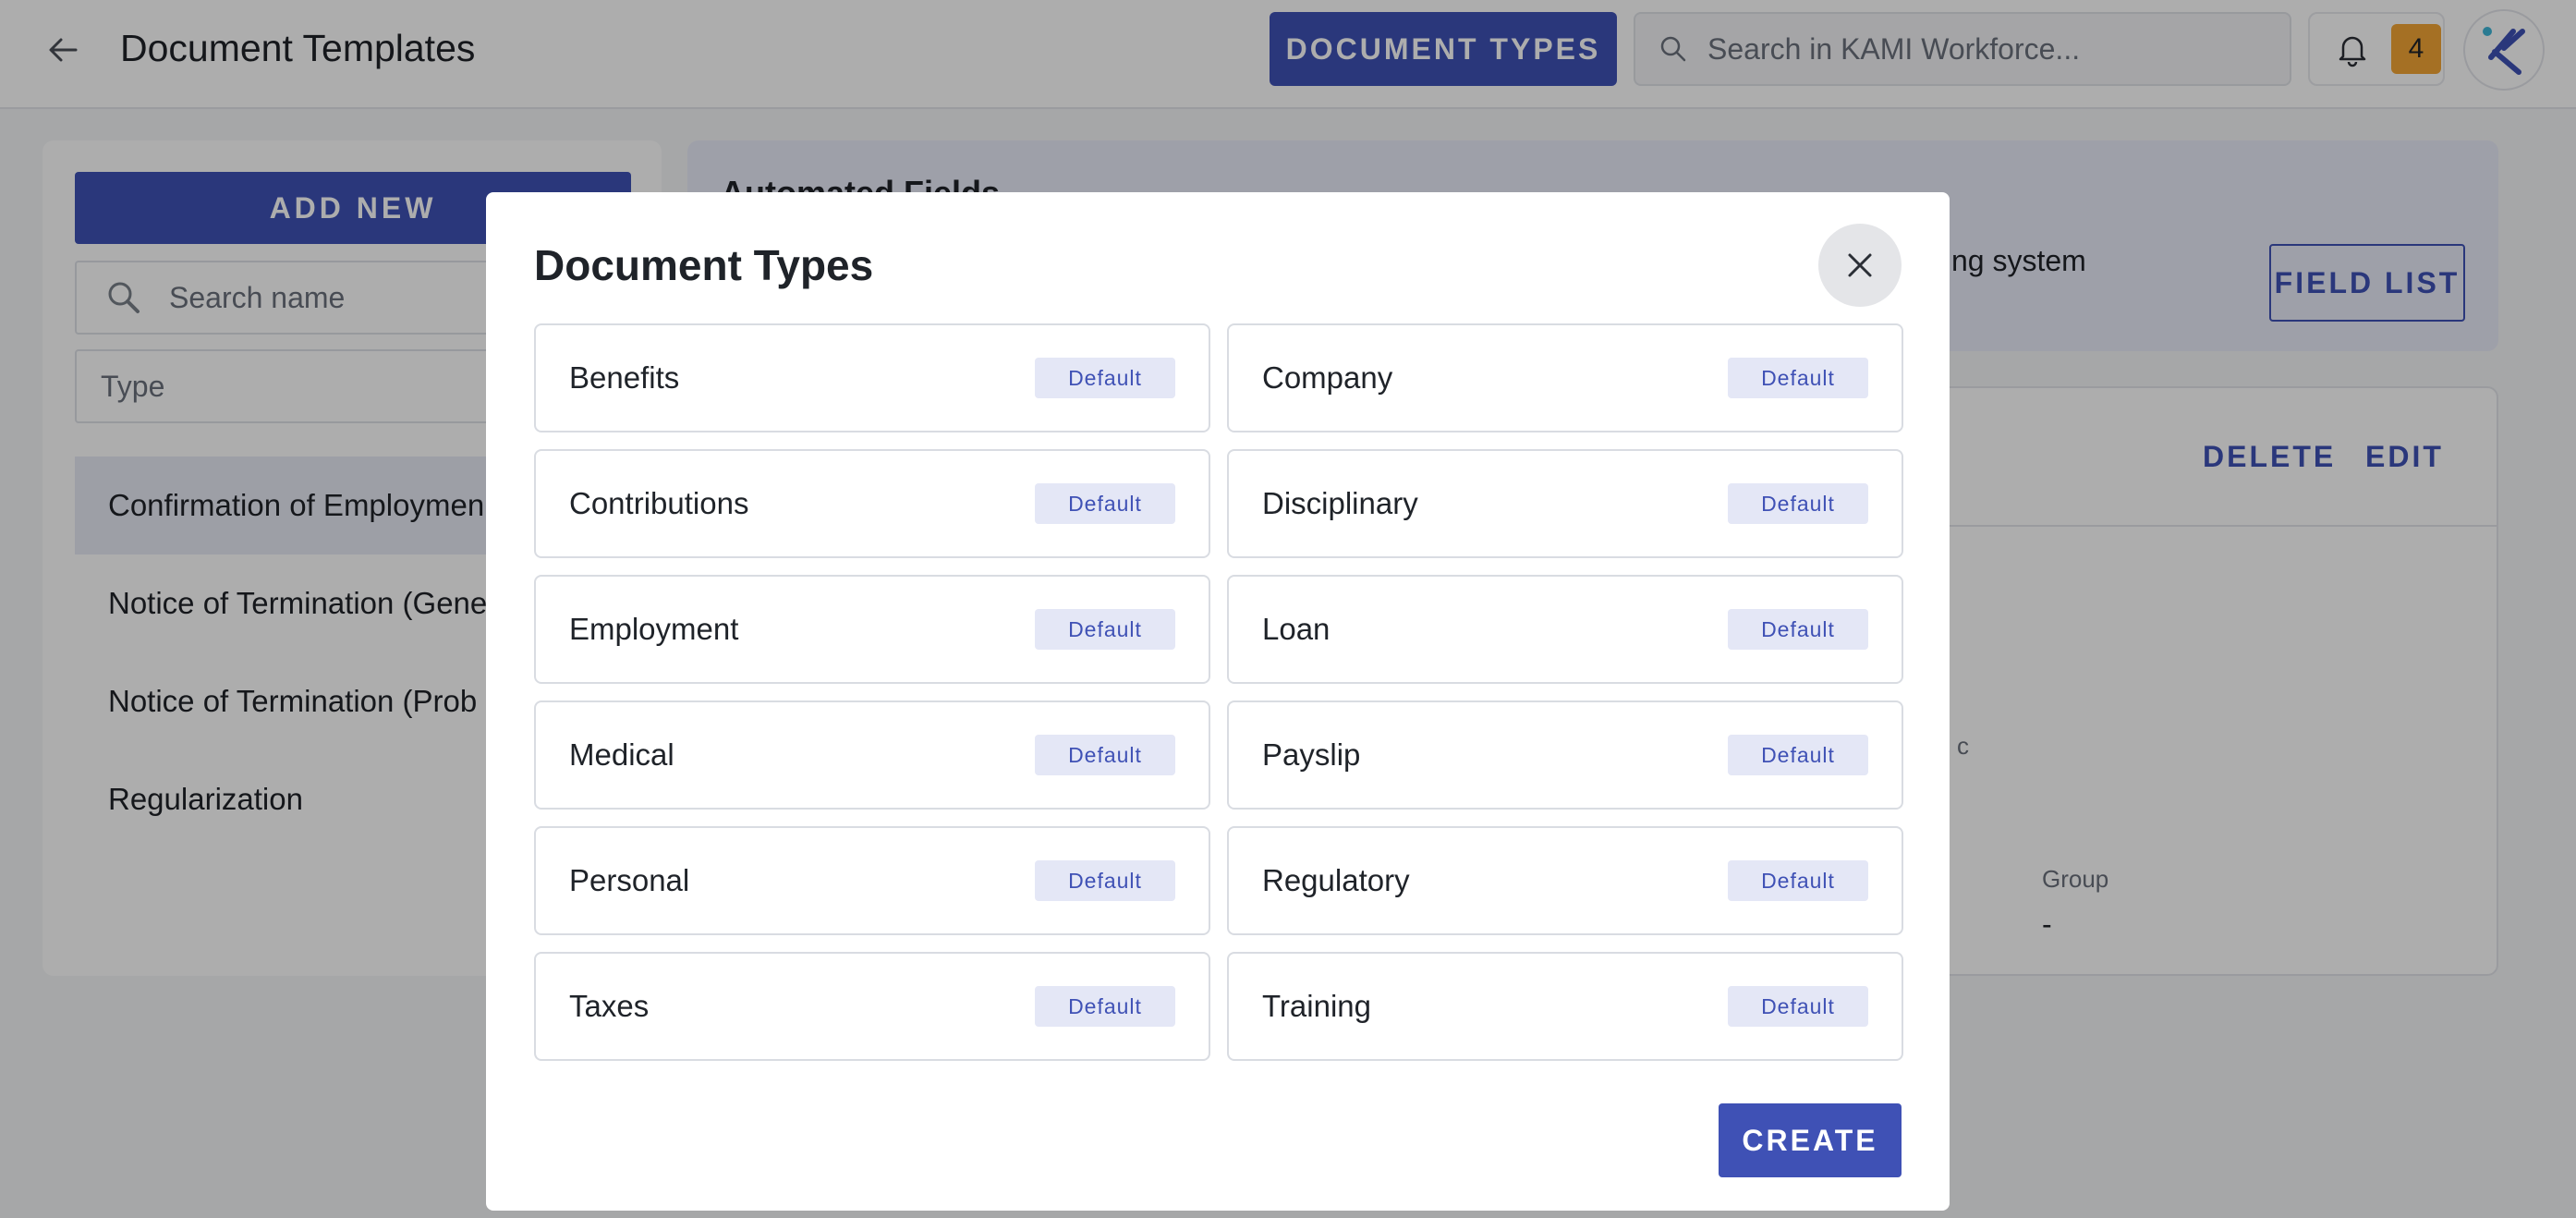 The height and width of the screenshot is (1218, 2576). I want to click on type-card-employment: Employment Default, so click(872, 629).